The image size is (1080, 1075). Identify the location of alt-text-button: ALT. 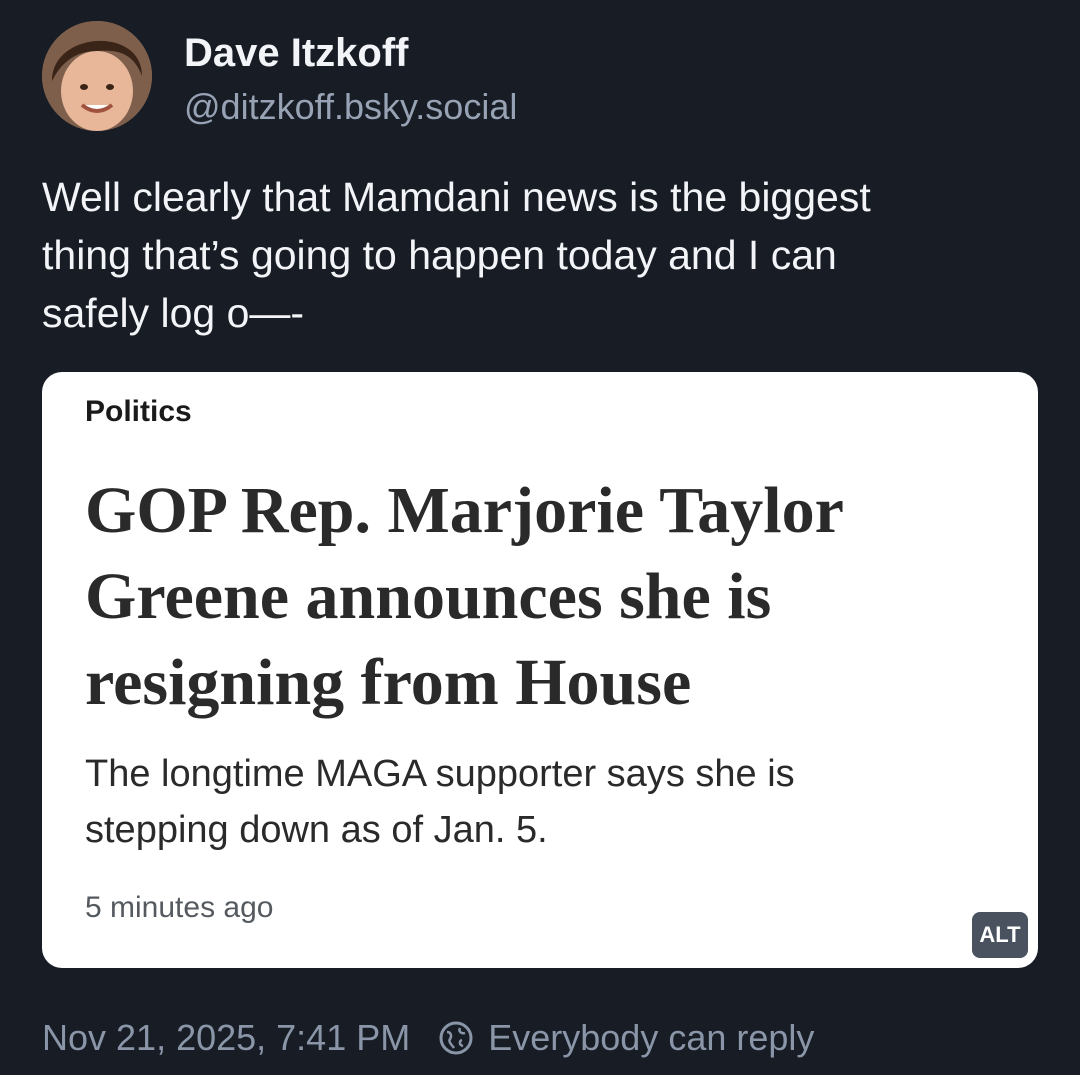
(1000, 935).